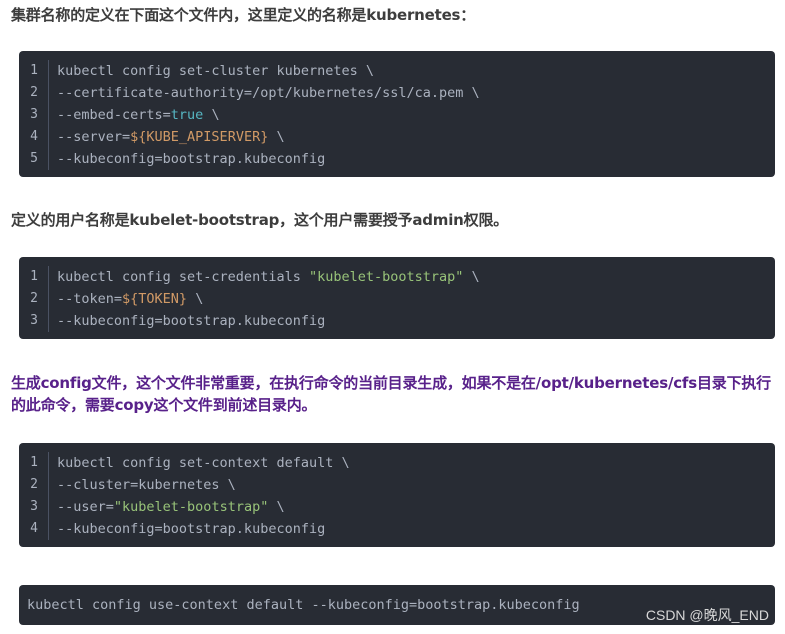 The height and width of the screenshot is (634, 785). Describe the element at coordinates (707, 615) in the screenshot. I see `watermark: CSDN @晚风_END` at that location.